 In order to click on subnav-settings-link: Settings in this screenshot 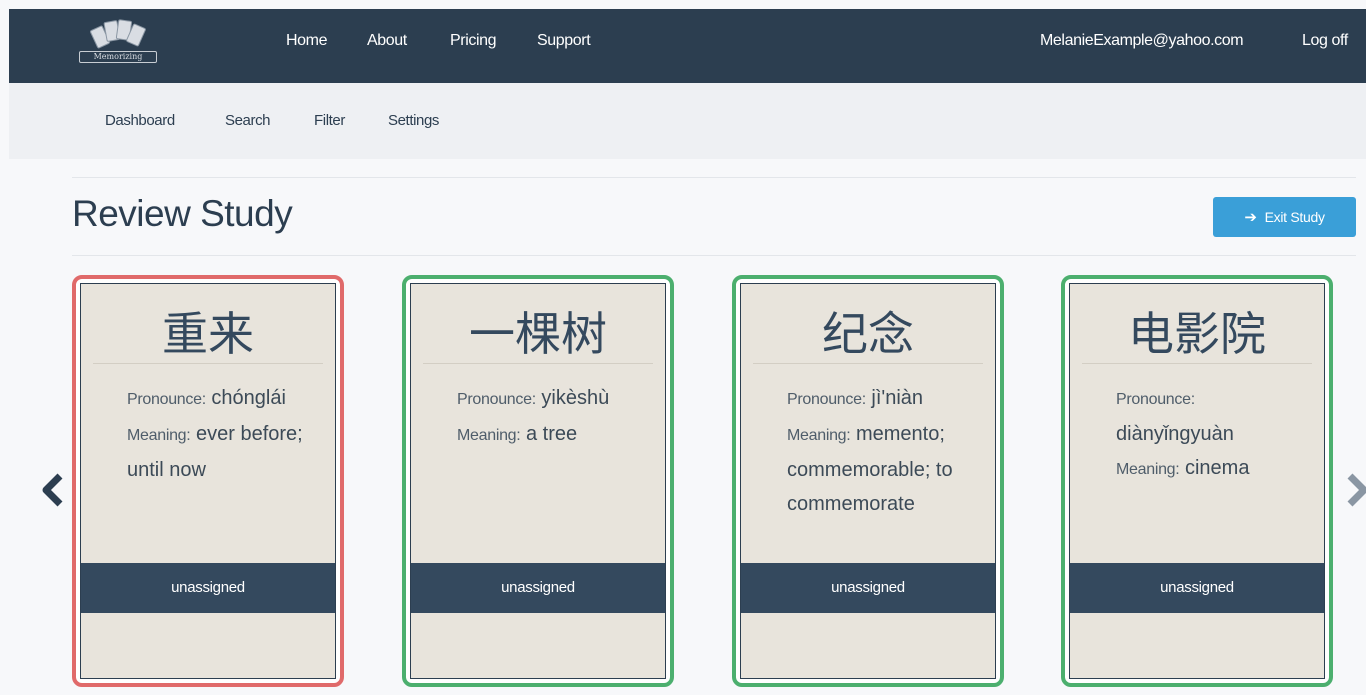, I will do `click(413, 120)`.